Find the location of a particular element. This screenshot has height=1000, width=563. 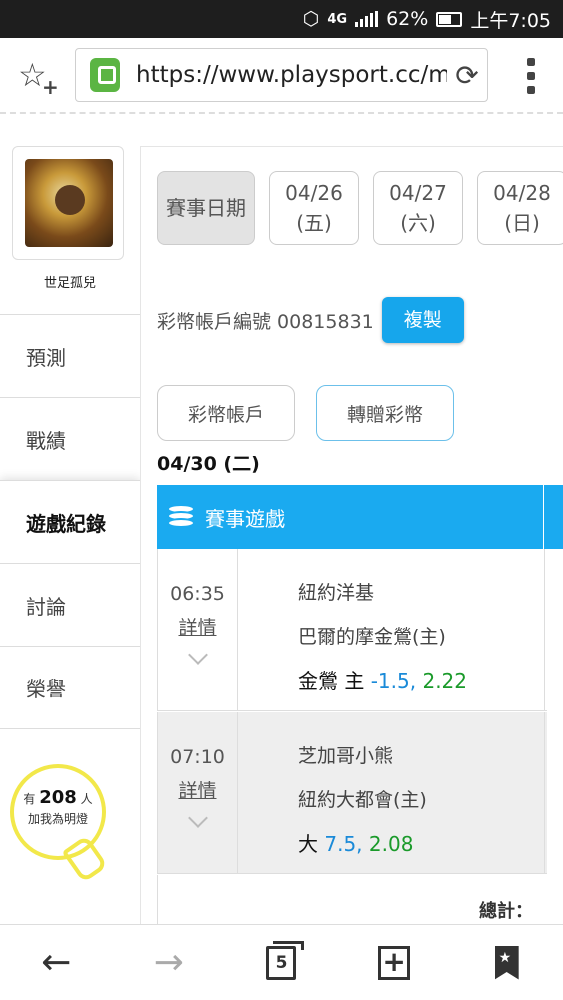

day-heading: 04/30 (二) is located at coordinates (208, 464).